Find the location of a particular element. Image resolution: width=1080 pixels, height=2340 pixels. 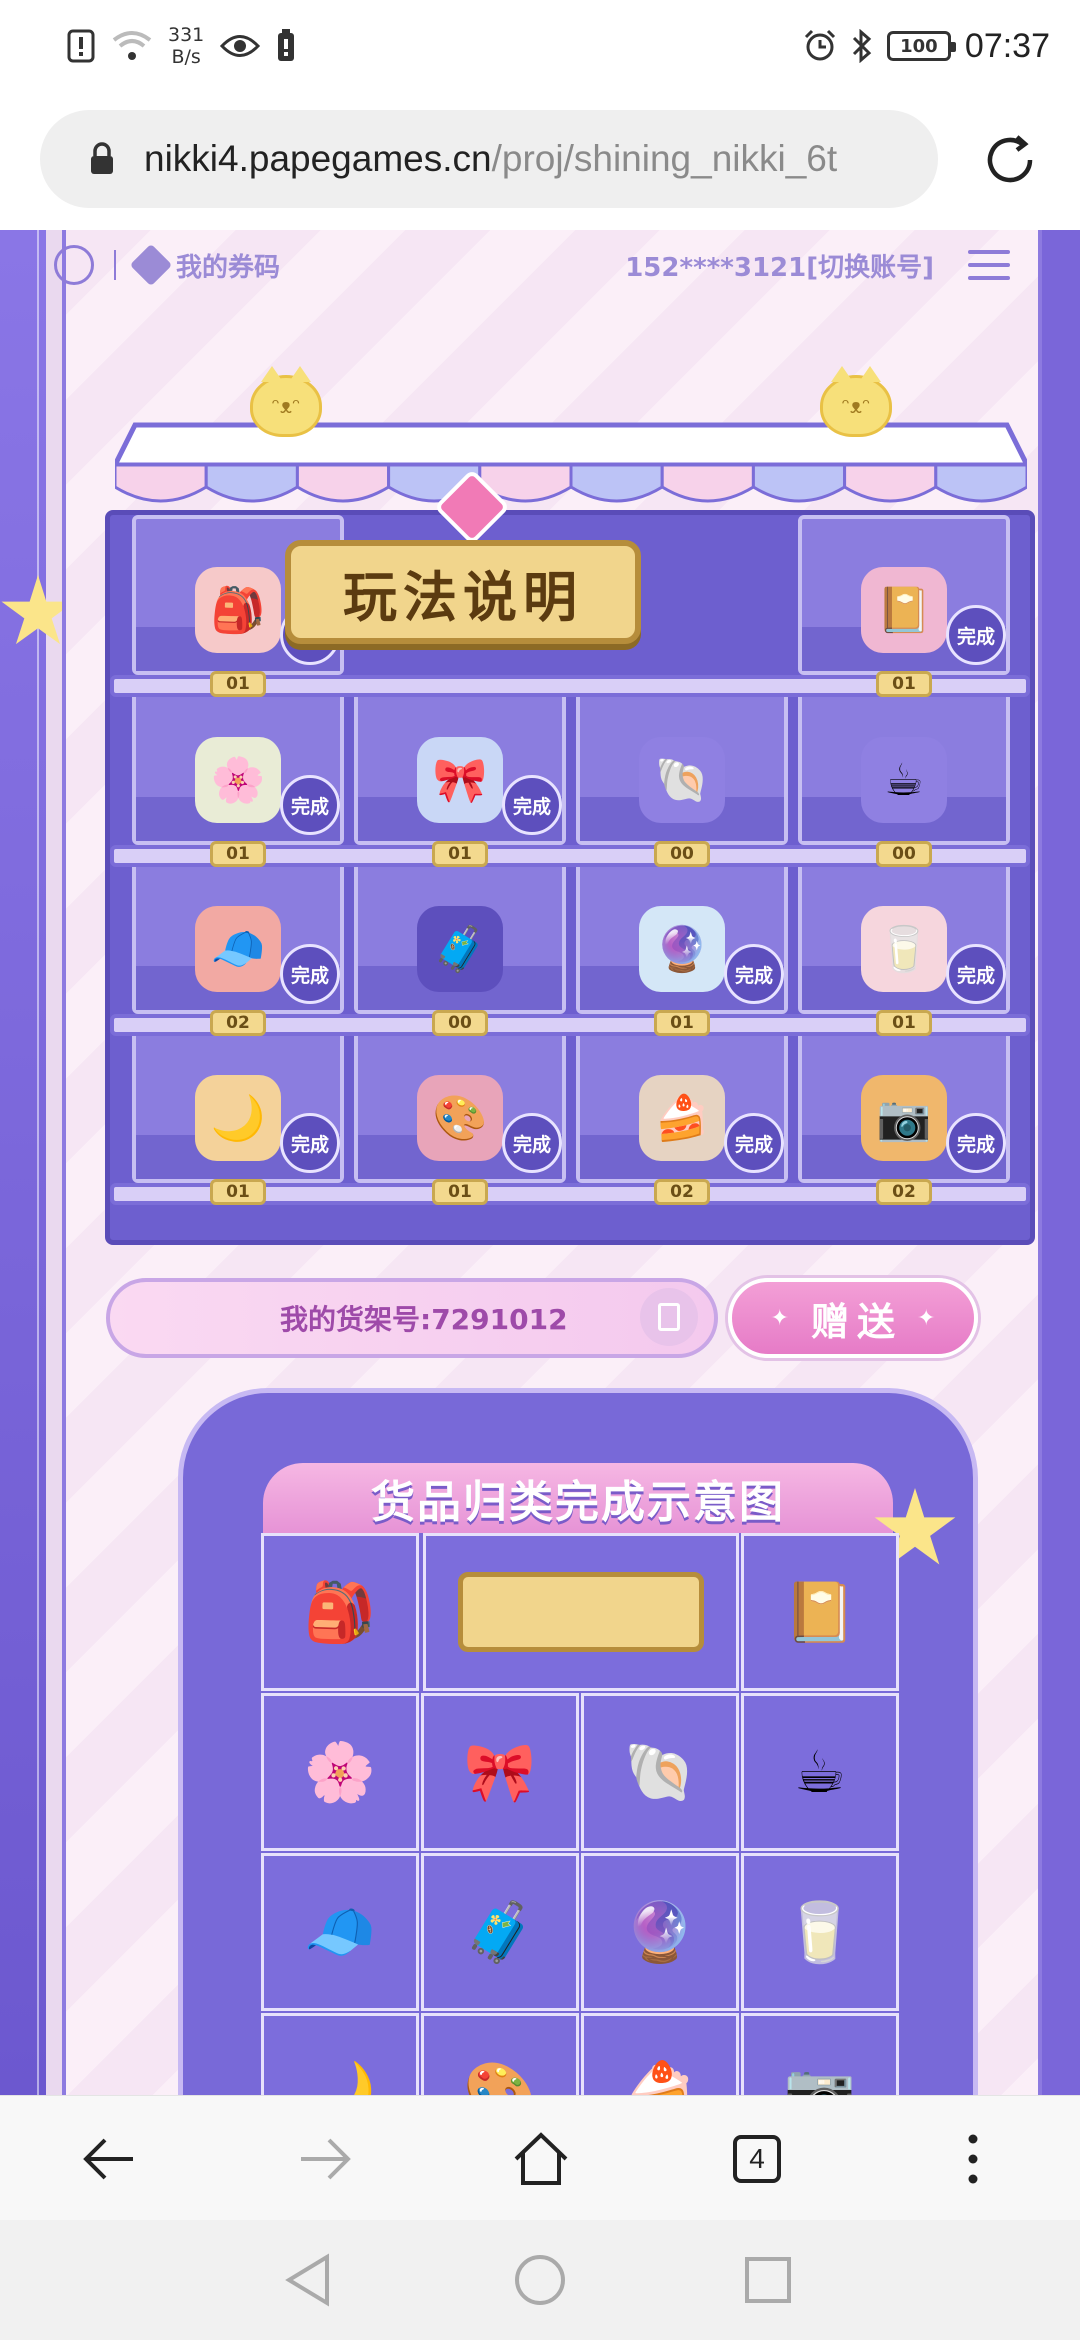

guide-item-icon: ☕ is located at coordinates (820, 1772).